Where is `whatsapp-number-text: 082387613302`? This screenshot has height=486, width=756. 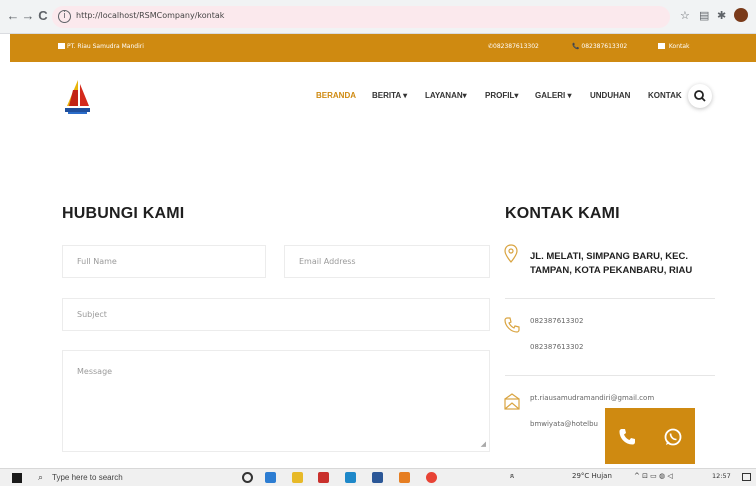 whatsapp-number-text: 082387613302 is located at coordinates (516, 46).